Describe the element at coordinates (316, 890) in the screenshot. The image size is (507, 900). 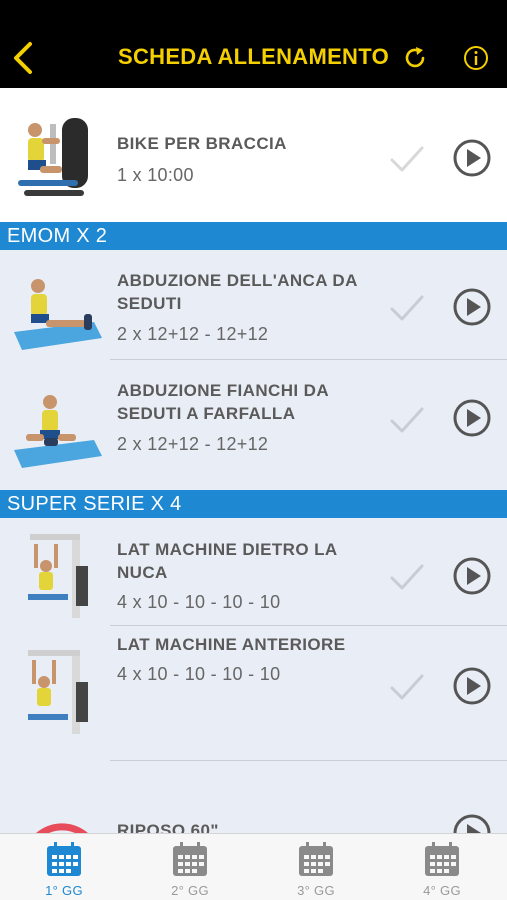
I see `tab-label: 3° GG` at that location.